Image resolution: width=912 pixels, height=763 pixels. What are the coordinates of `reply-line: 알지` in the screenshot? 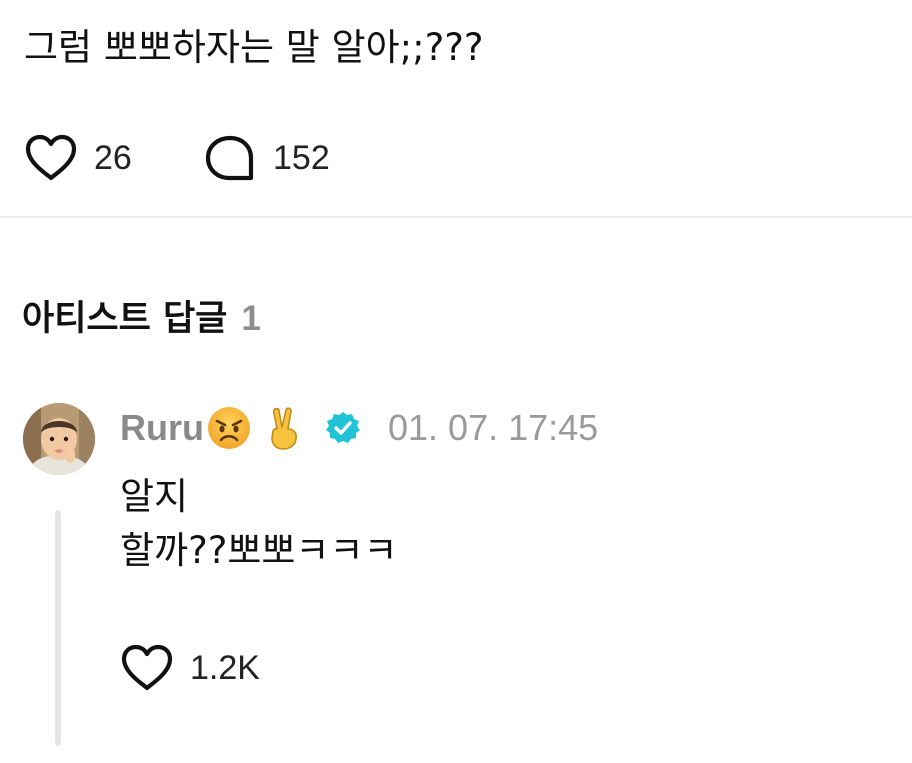 It's located at (154, 496).